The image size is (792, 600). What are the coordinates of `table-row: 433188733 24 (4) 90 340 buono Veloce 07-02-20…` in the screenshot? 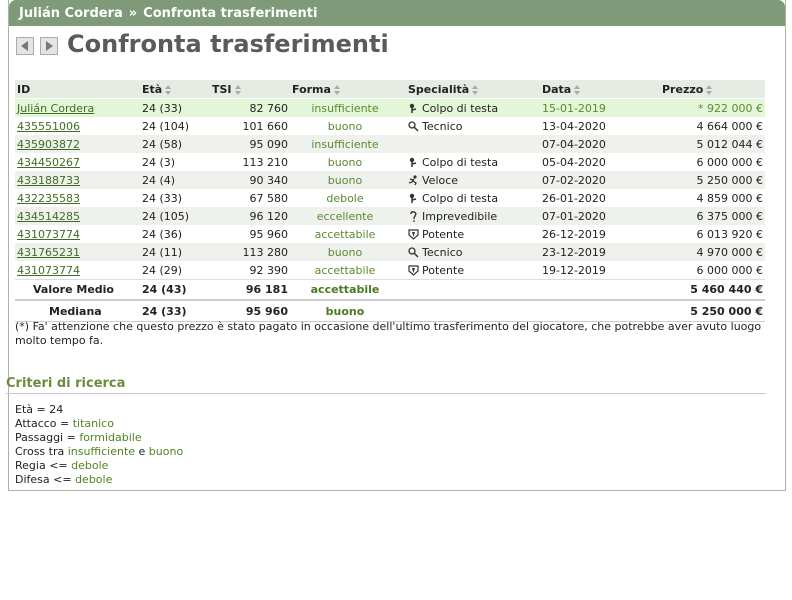 It's located at (390, 180).